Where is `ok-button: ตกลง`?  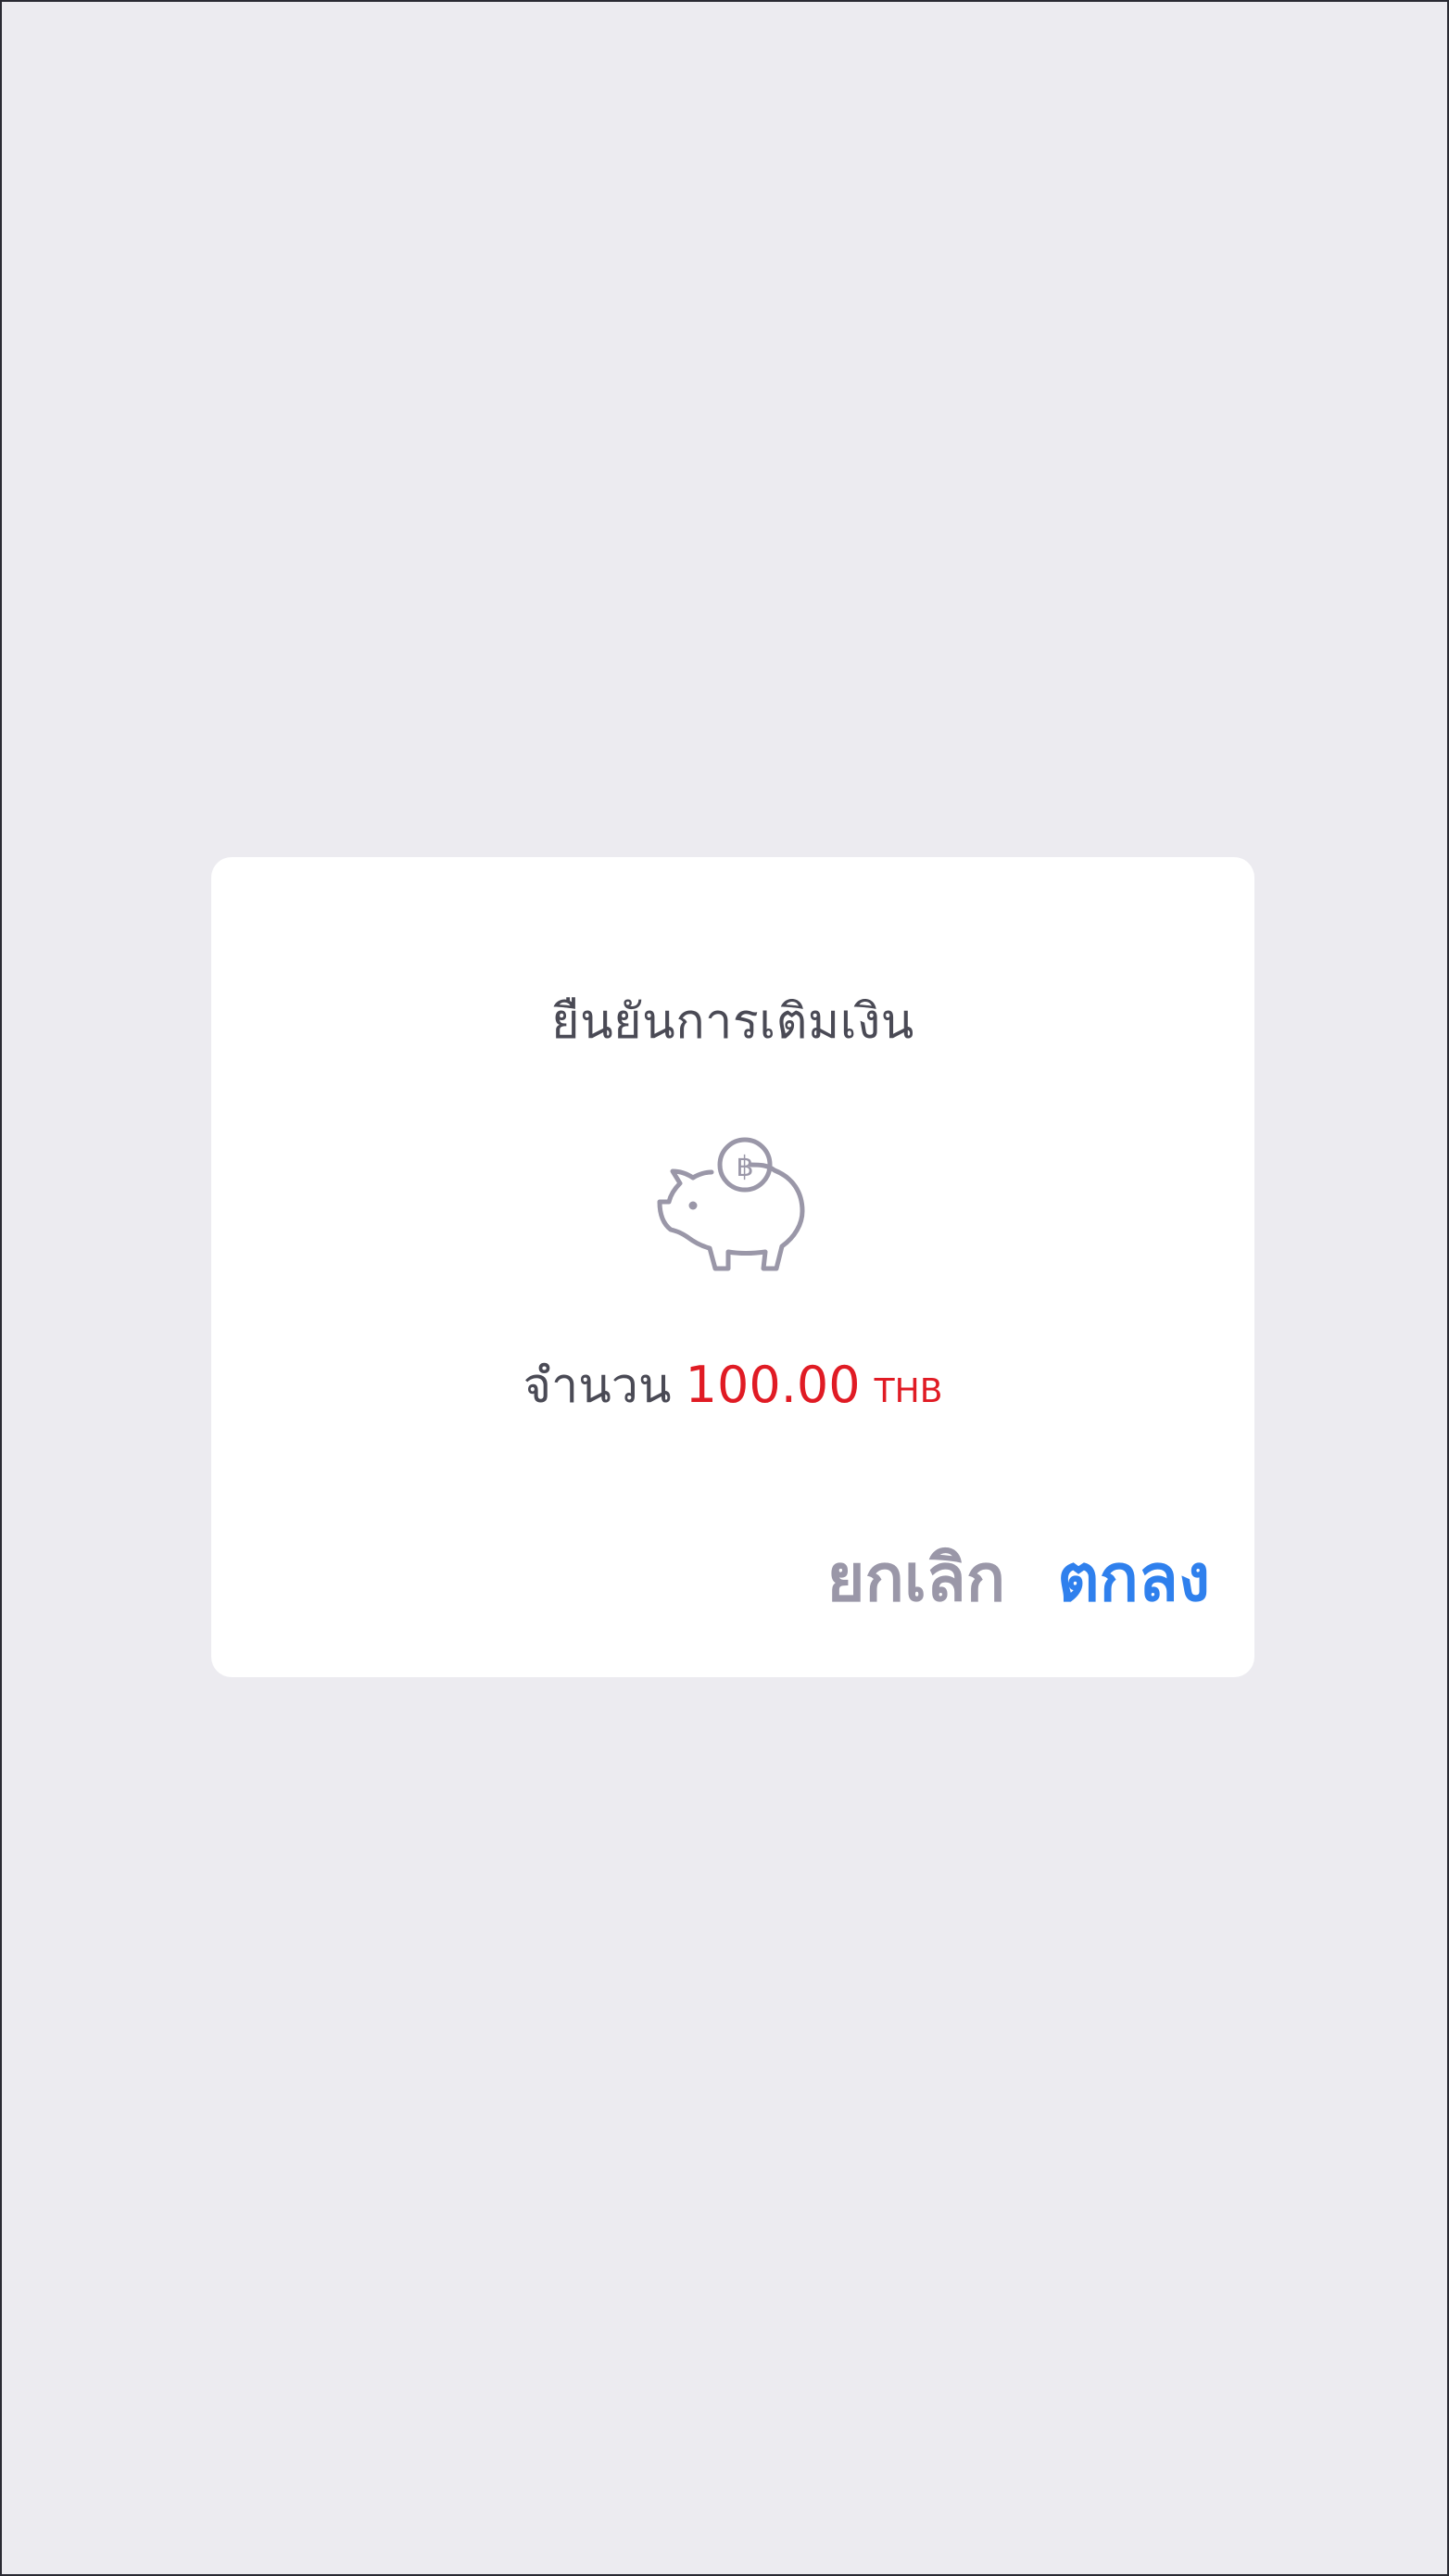 ok-button: ตกลง is located at coordinates (1133, 1578).